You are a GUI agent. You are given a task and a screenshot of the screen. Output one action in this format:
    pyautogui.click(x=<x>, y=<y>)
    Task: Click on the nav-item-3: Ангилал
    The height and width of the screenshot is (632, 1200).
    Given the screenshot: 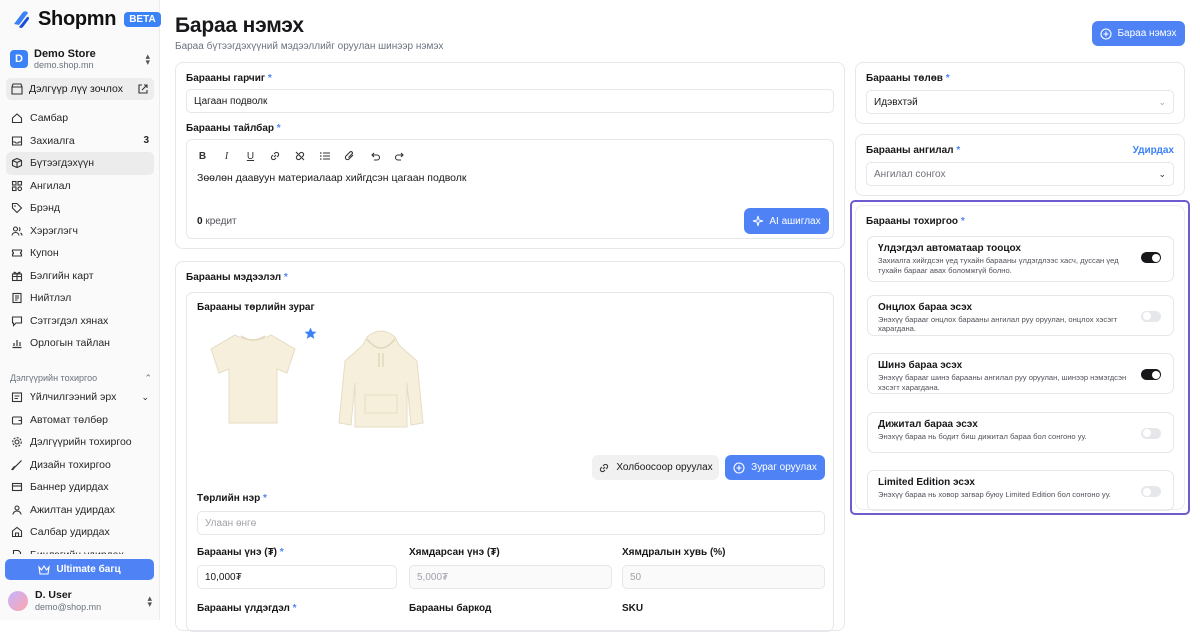 What is the action you would take?
    pyautogui.click(x=80, y=186)
    